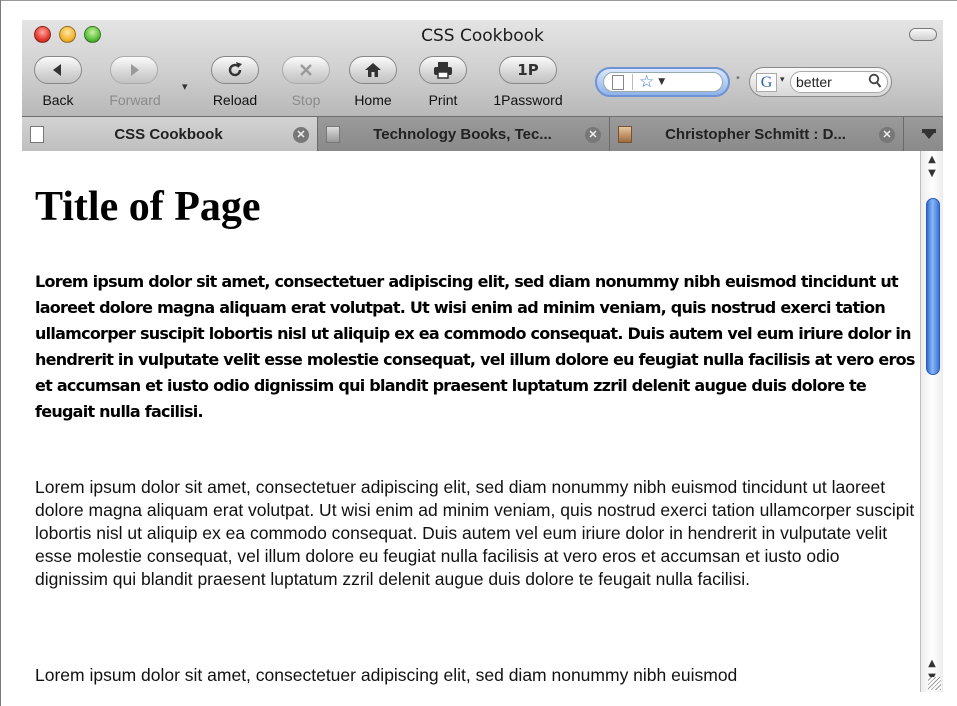 This screenshot has width=957, height=706. I want to click on print-label: Print, so click(443, 100).